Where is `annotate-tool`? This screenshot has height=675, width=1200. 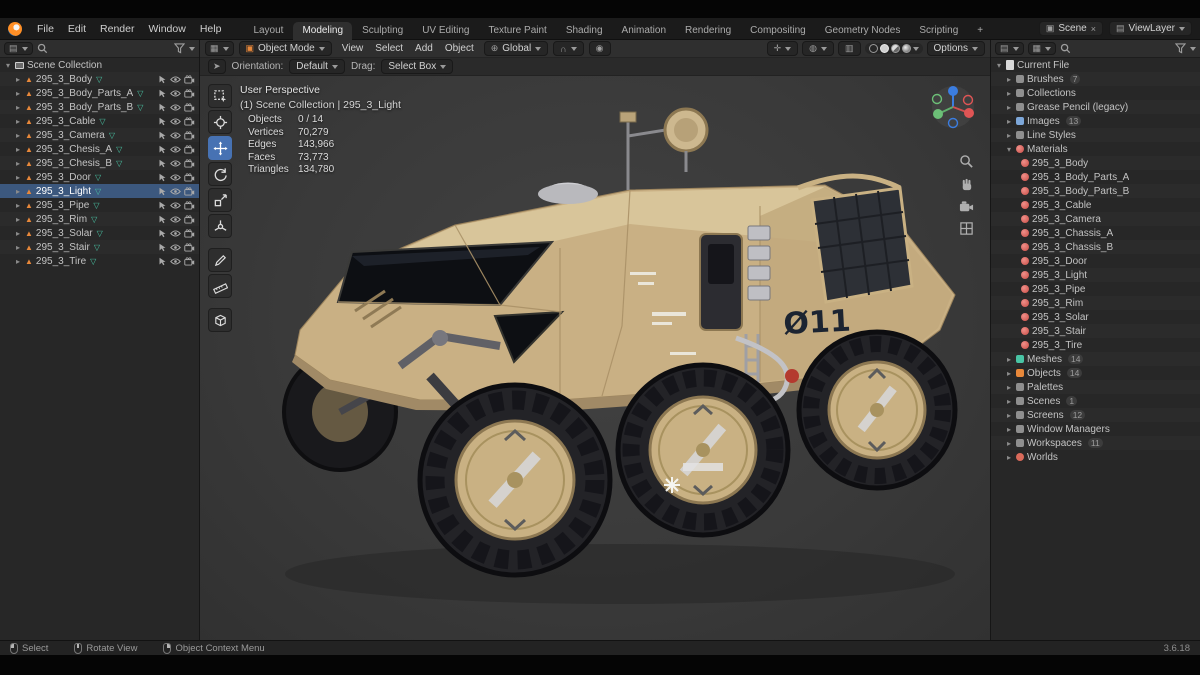
annotate-tool is located at coordinates (220, 260).